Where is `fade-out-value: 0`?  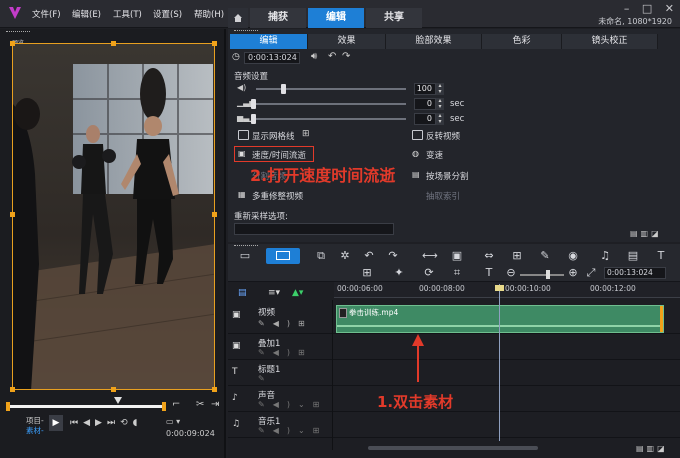
fade-out-value: 0 is located at coordinates (425, 119).